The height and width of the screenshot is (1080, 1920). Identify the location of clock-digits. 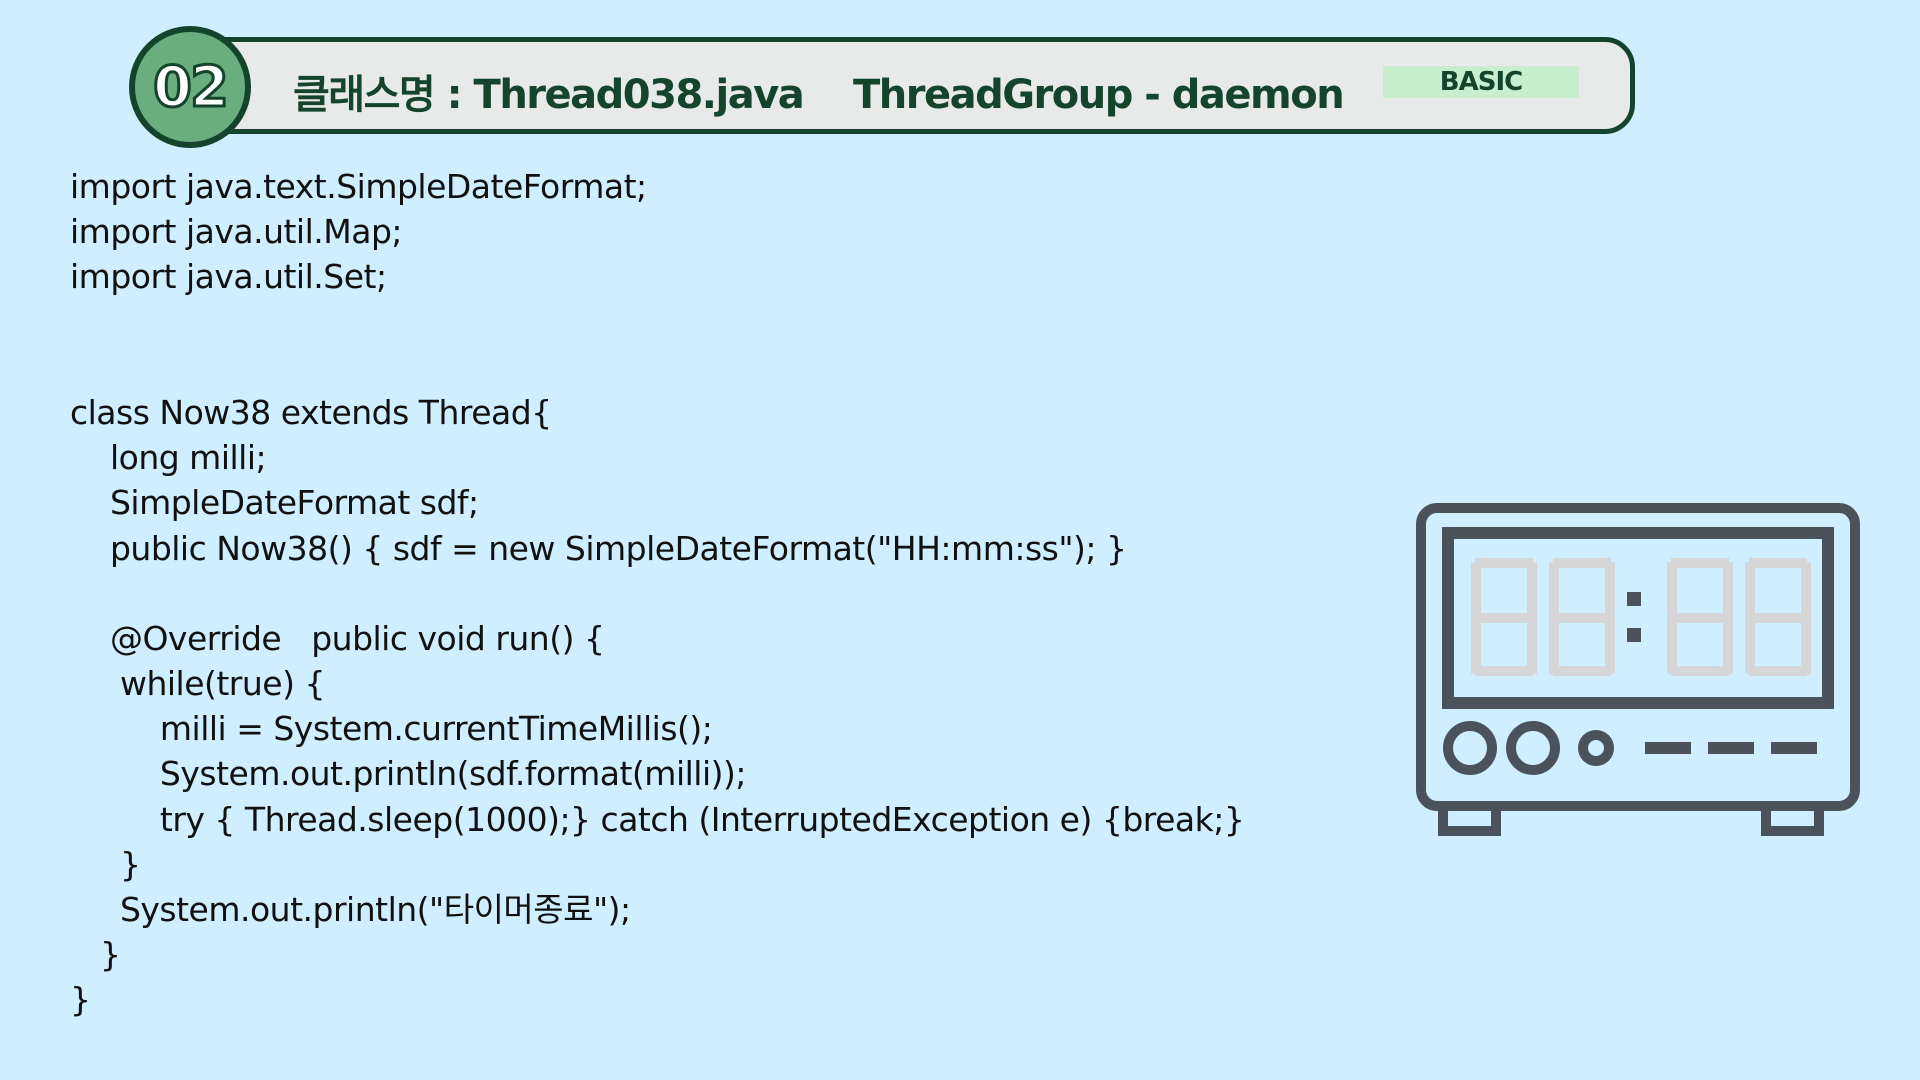
(1641, 617).